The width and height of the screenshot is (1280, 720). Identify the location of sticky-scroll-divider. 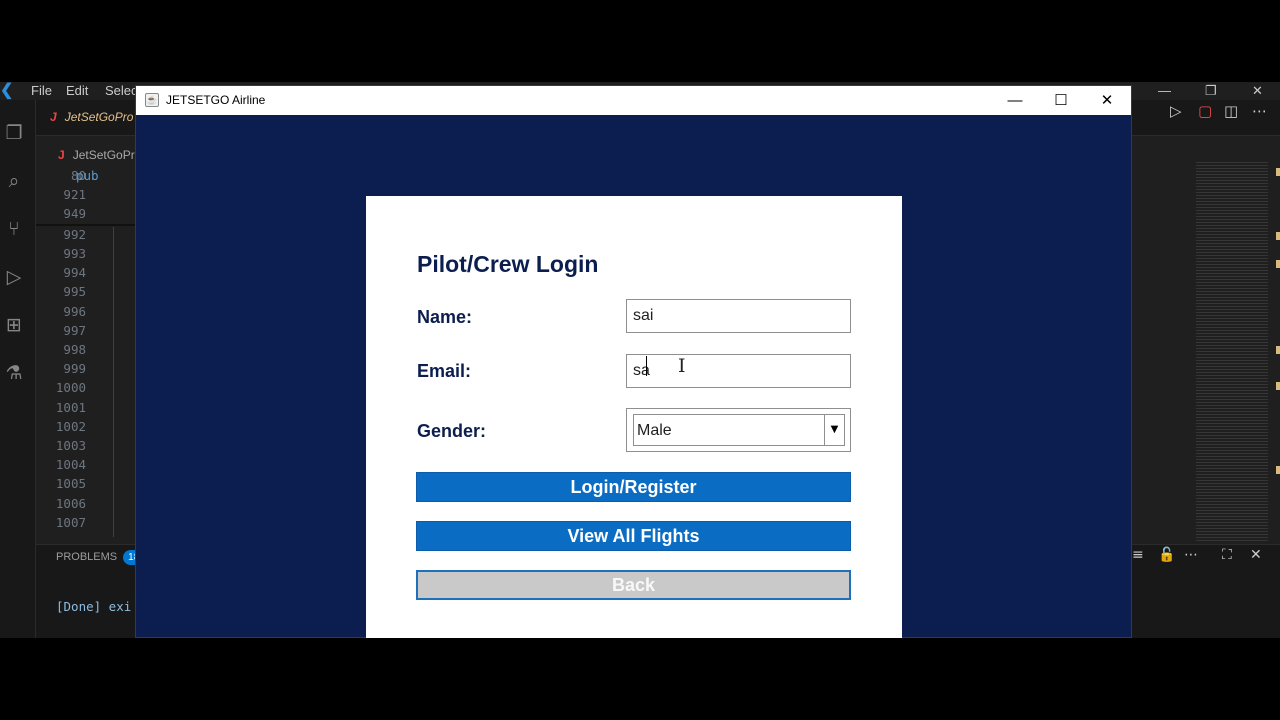
(86, 225).